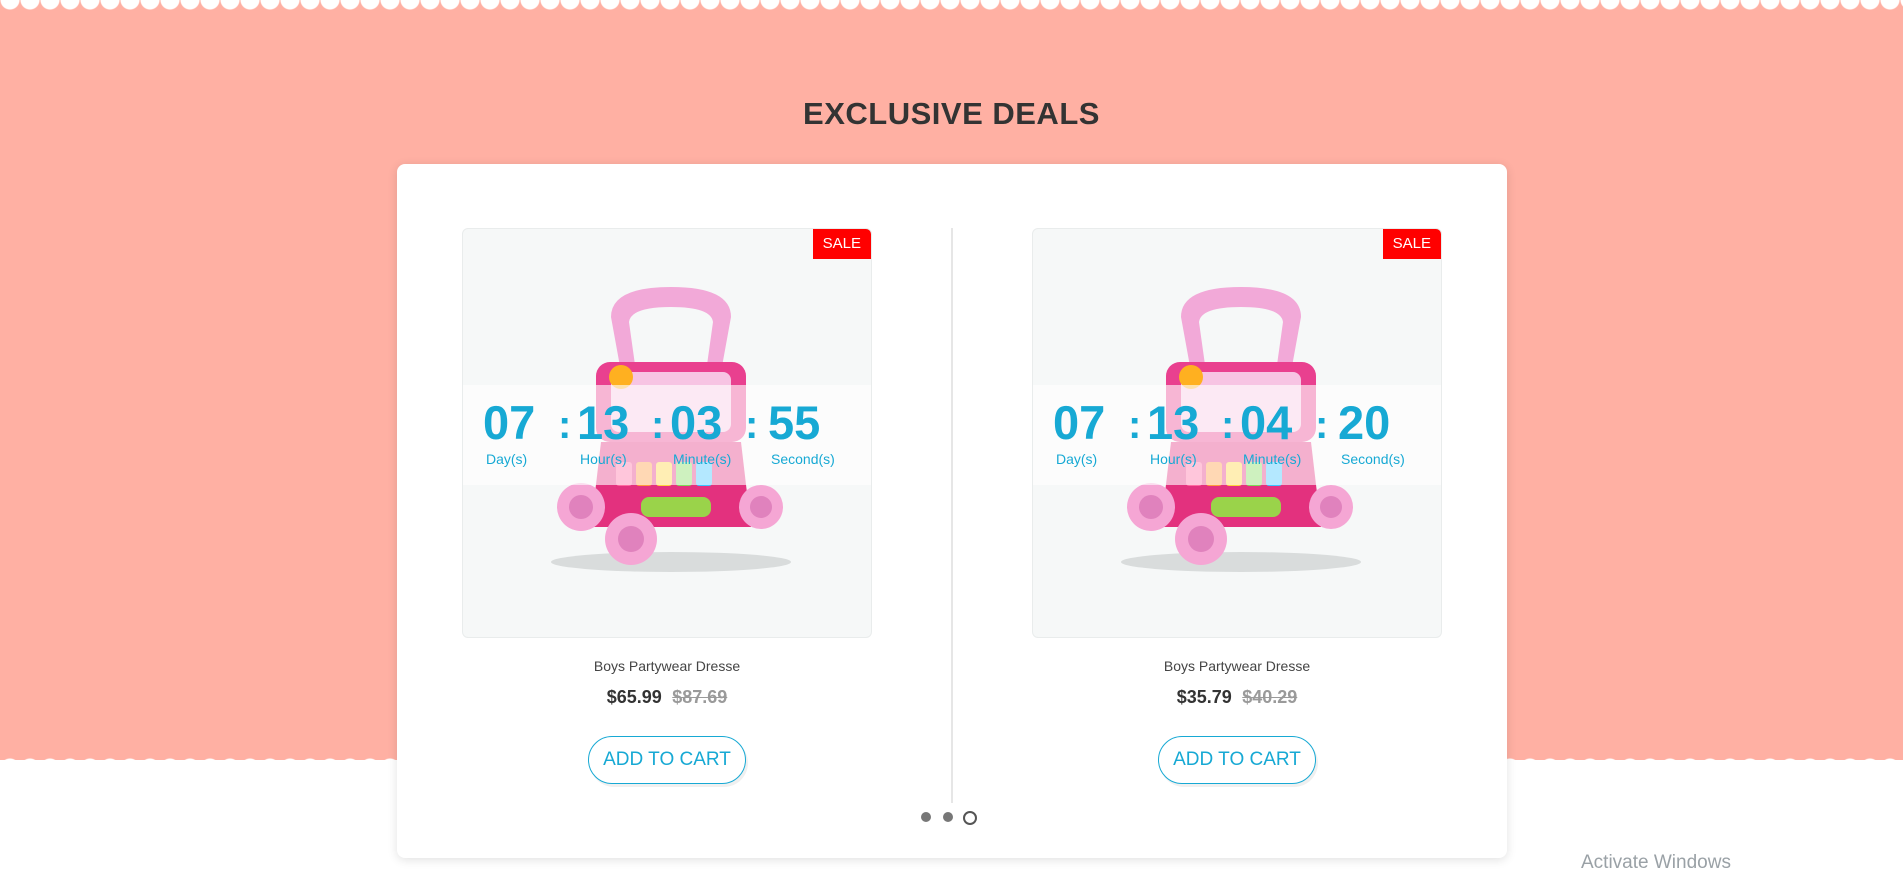  Describe the element at coordinates (1364, 422) in the screenshot. I see `countdown-seconds-value: 20` at that location.